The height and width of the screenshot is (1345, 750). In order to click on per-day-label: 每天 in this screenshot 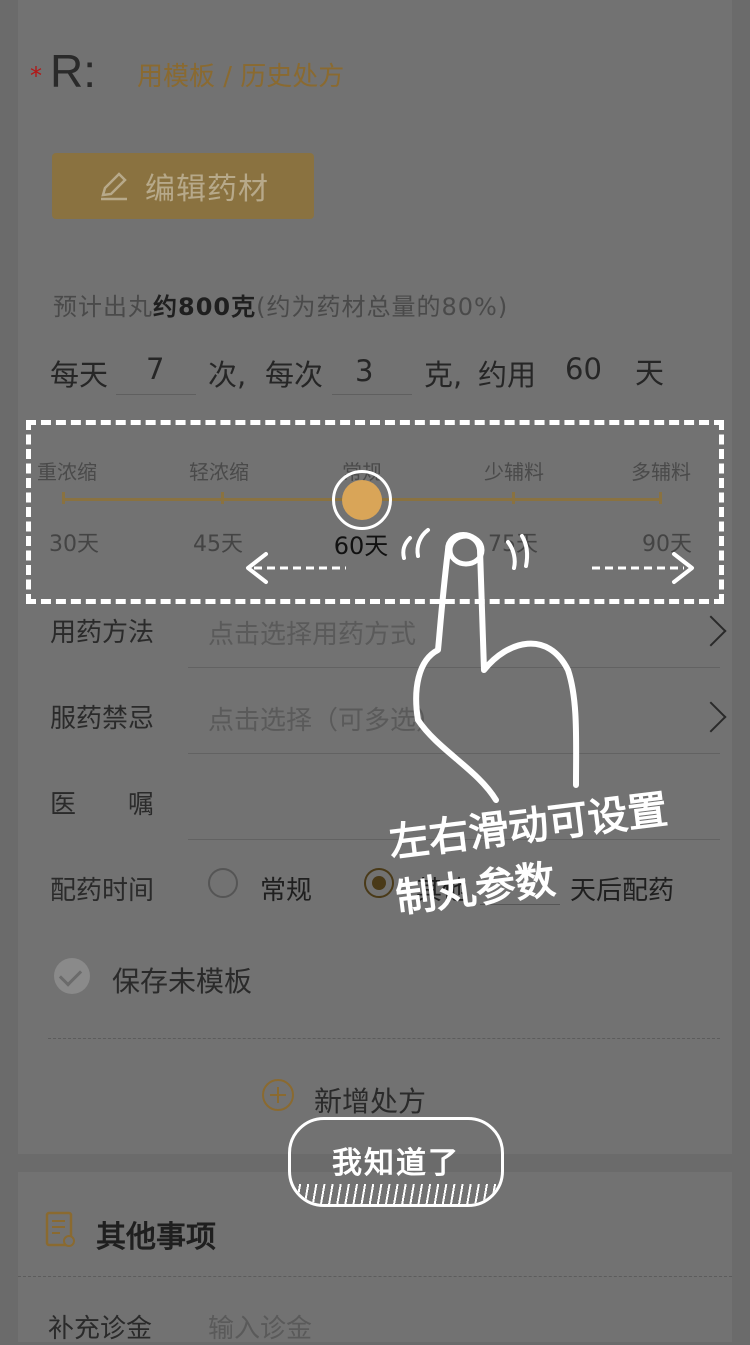, I will do `click(79, 375)`.